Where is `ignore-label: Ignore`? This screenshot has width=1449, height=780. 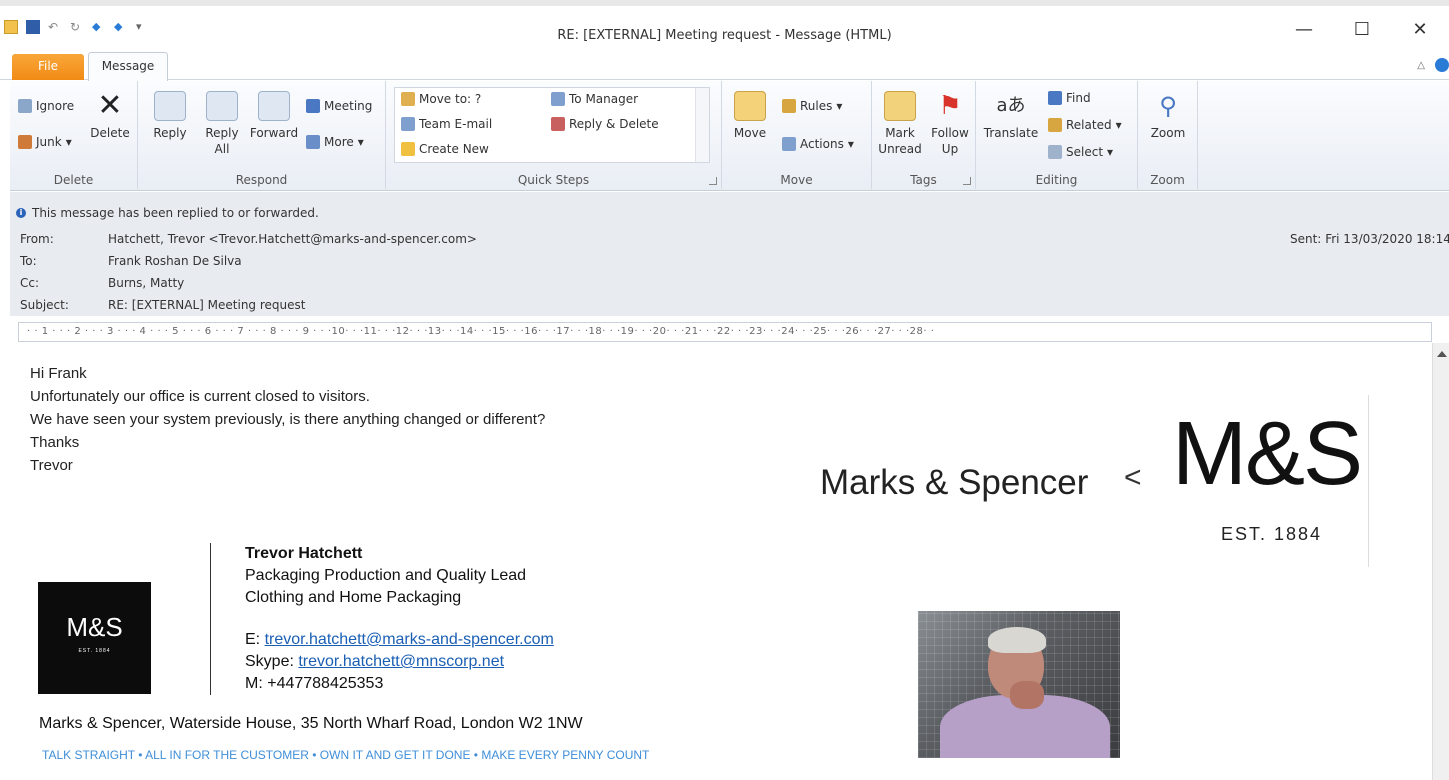
ignore-label: Ignore is located at coordinates (55, 106).